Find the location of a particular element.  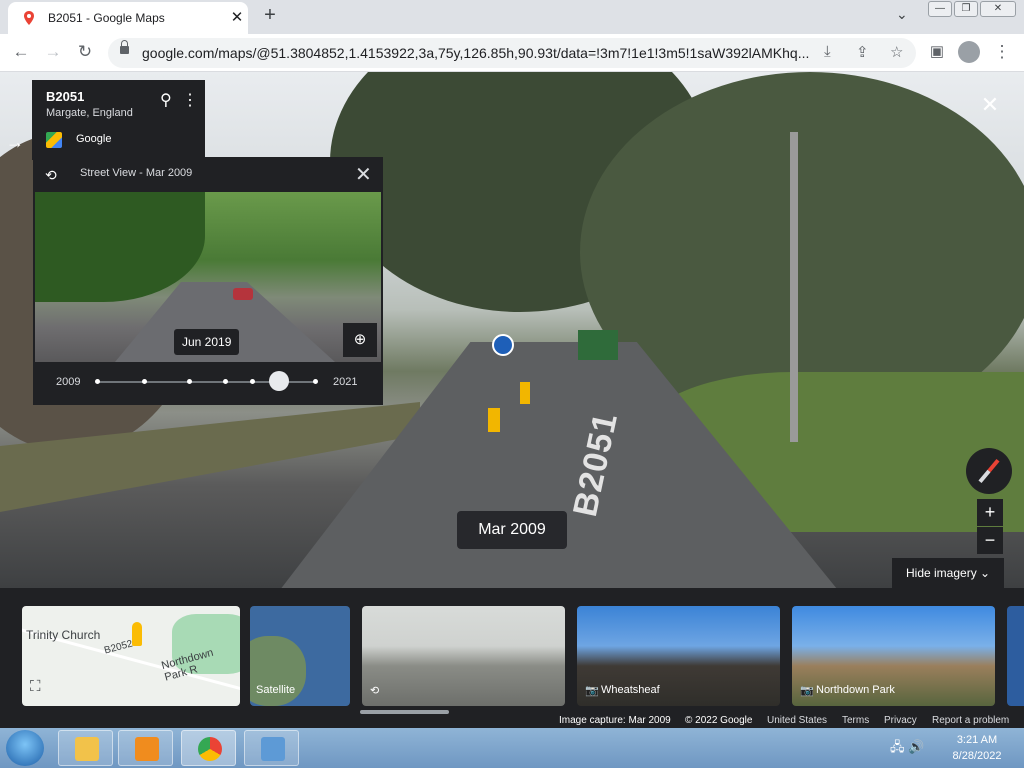

side-panel-icon: ▣ is located at coordinates (937, 51).